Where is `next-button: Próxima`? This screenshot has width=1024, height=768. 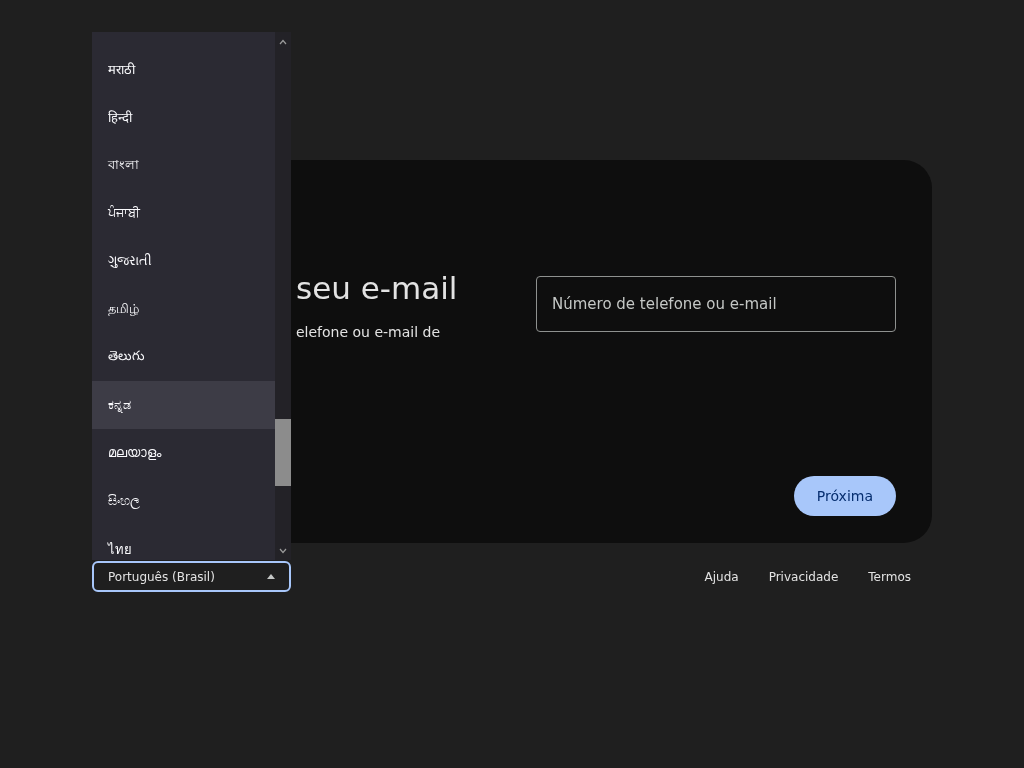 next-button: Próxima is located at coordinates (844, 496).